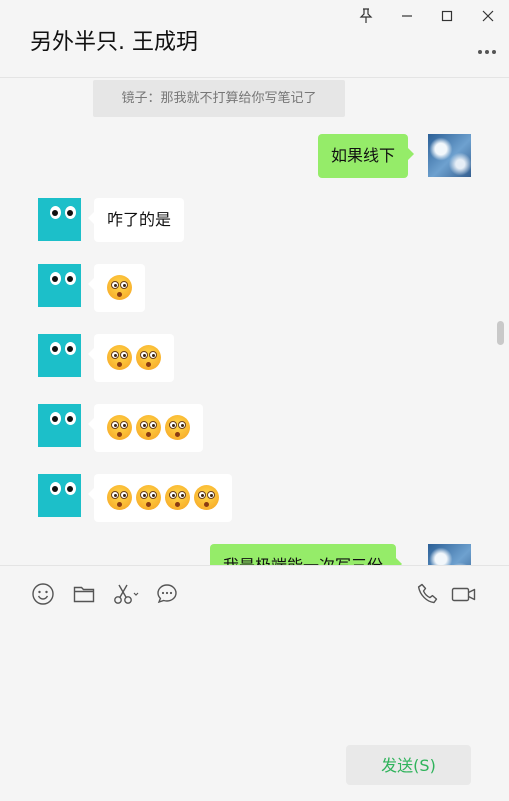  I want to click on chat-title: 另外半只. 王成玥, so click(114, 40).